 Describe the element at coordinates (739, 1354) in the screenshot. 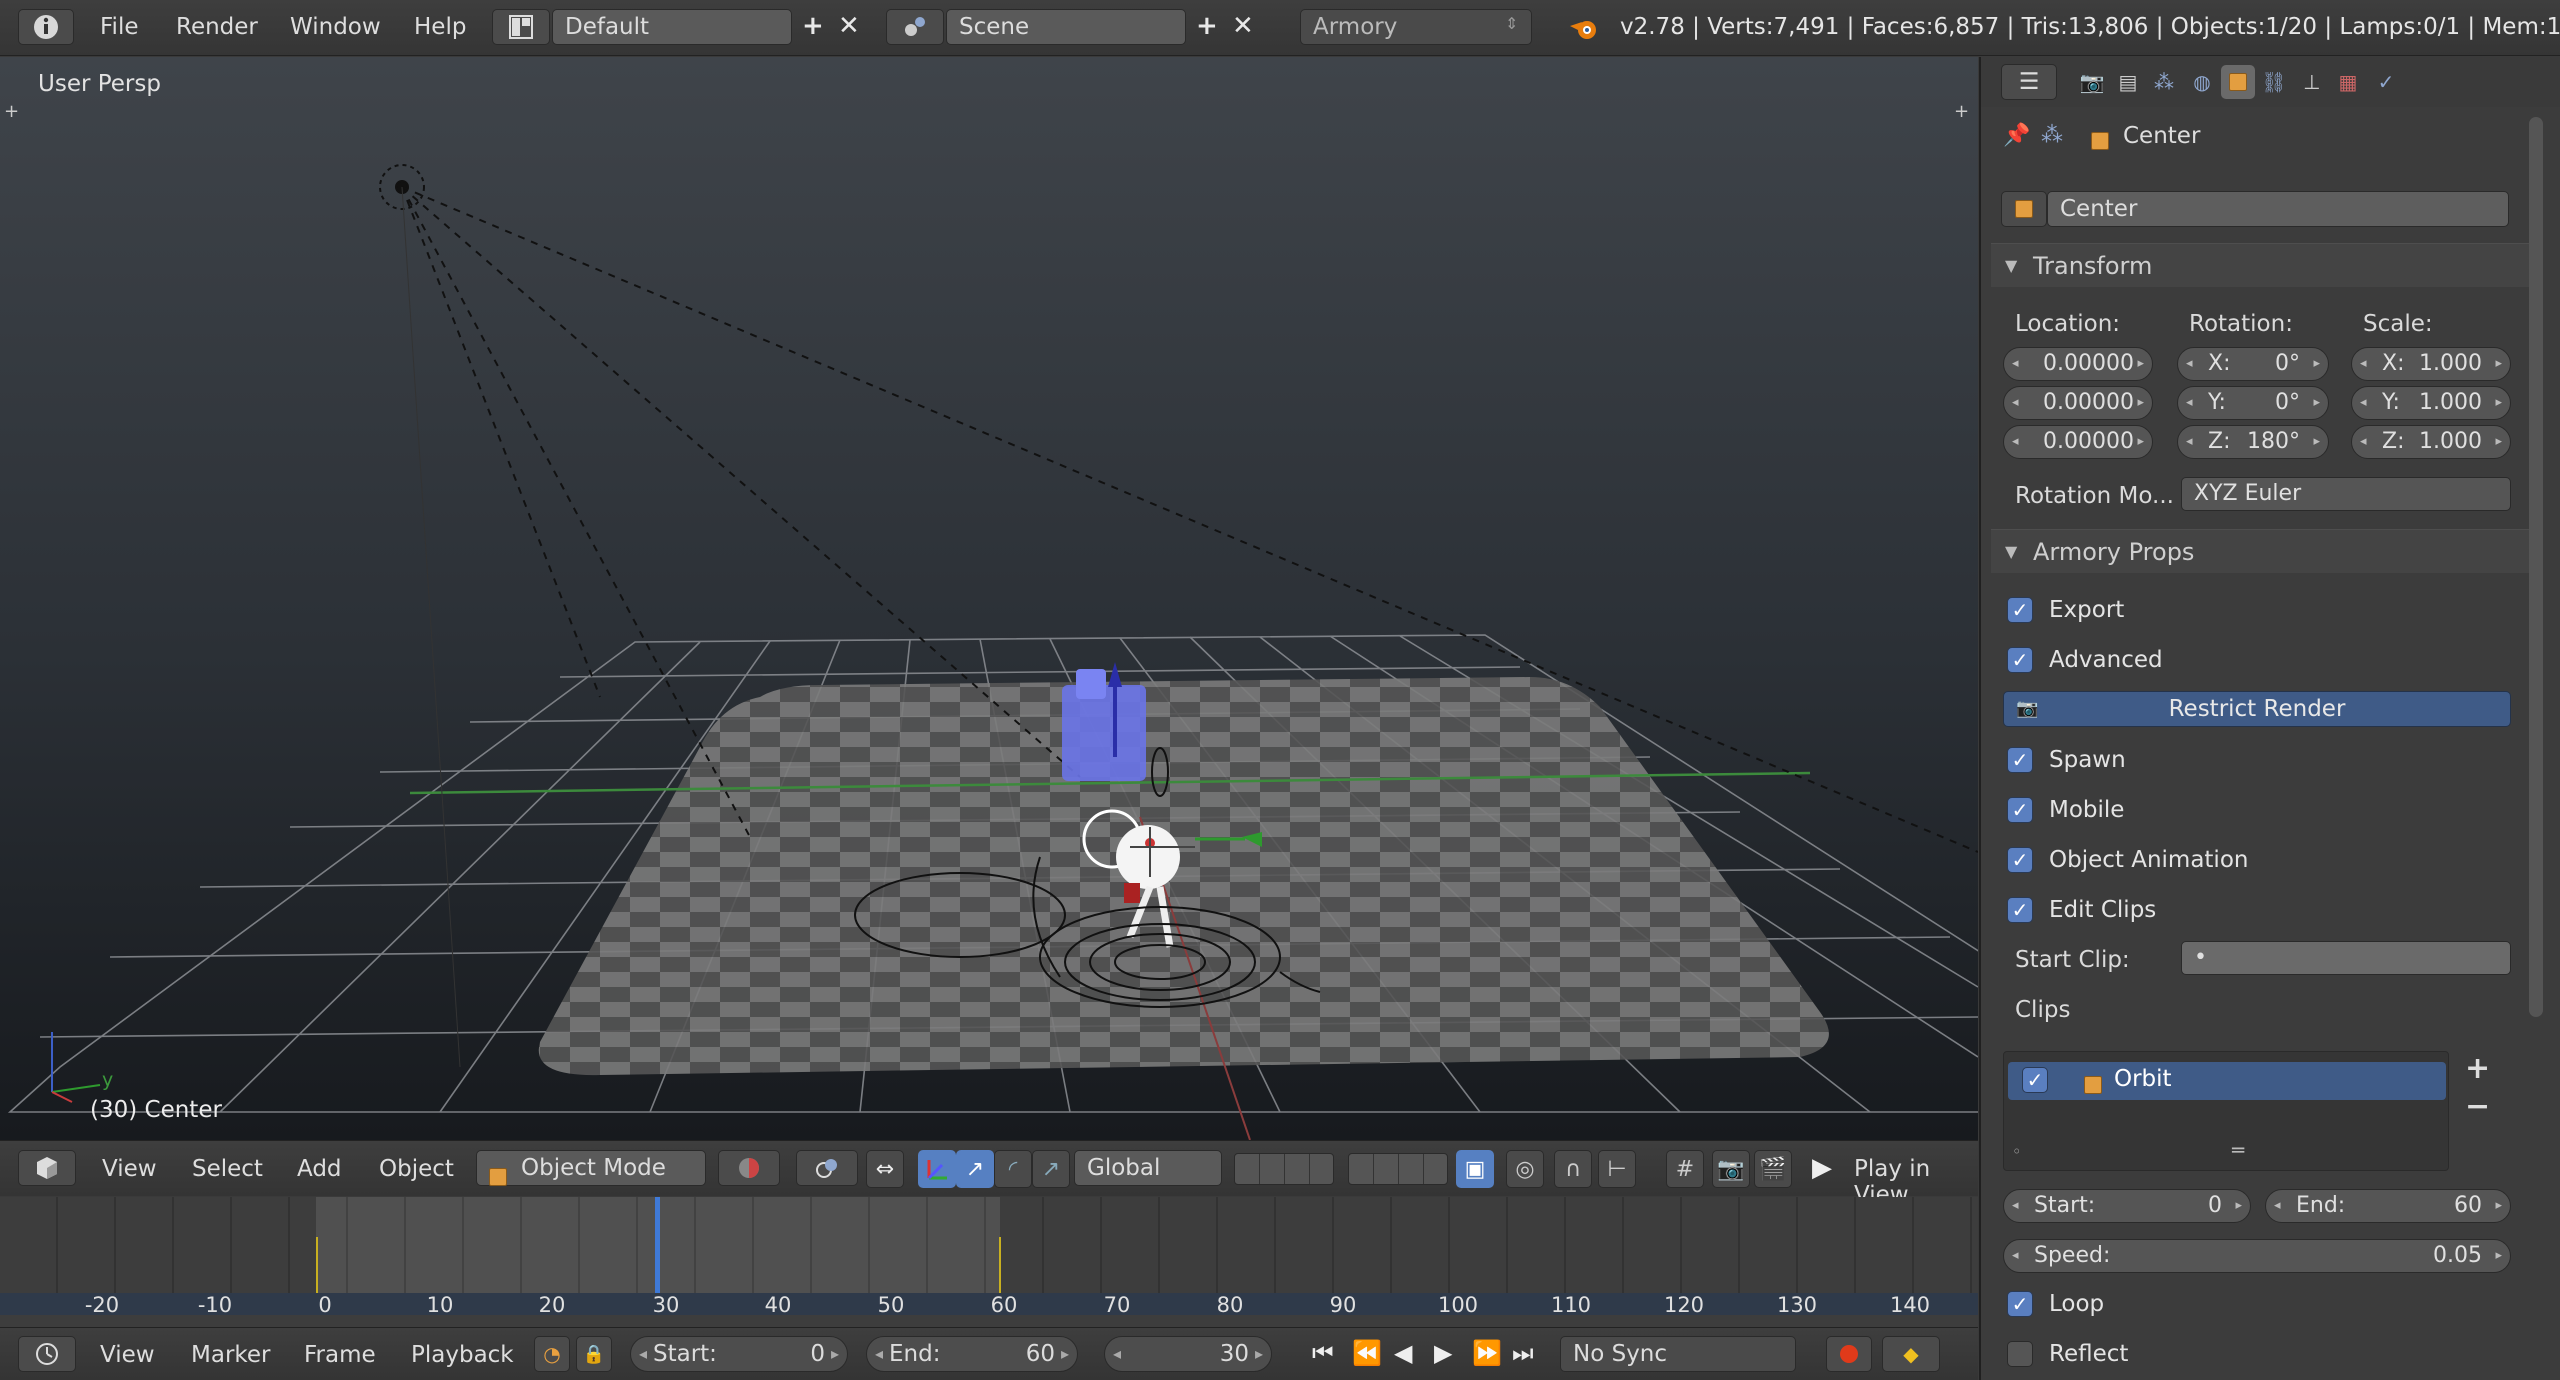

I see `start-frame-field: ◂ Start: 0 ▸` at that location.